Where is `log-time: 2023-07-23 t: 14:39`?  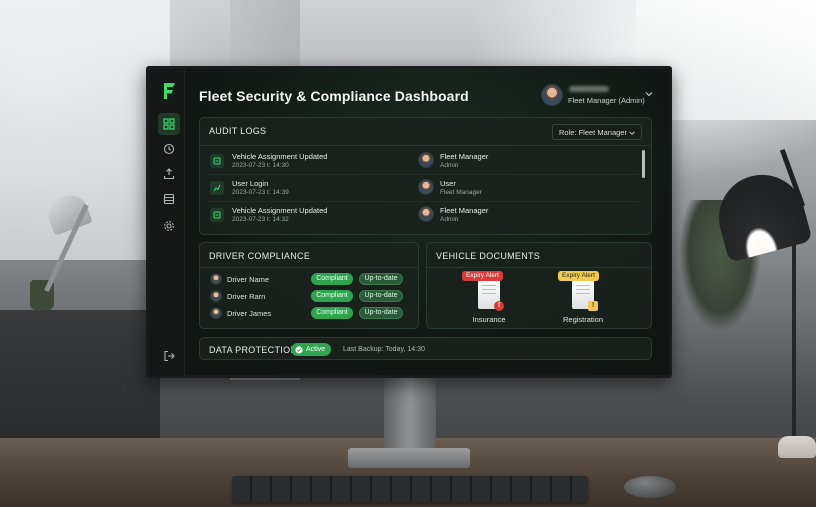 log-time: 2023-07-23 t: 14:39 is located at coordinates (260, 192).